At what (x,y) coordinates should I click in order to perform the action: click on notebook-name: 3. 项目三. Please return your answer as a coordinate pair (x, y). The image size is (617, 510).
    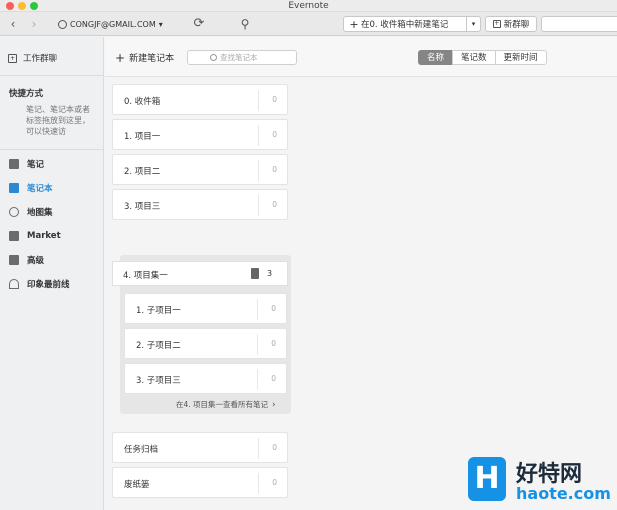
    Looking at the image, I should click on (142, 207).